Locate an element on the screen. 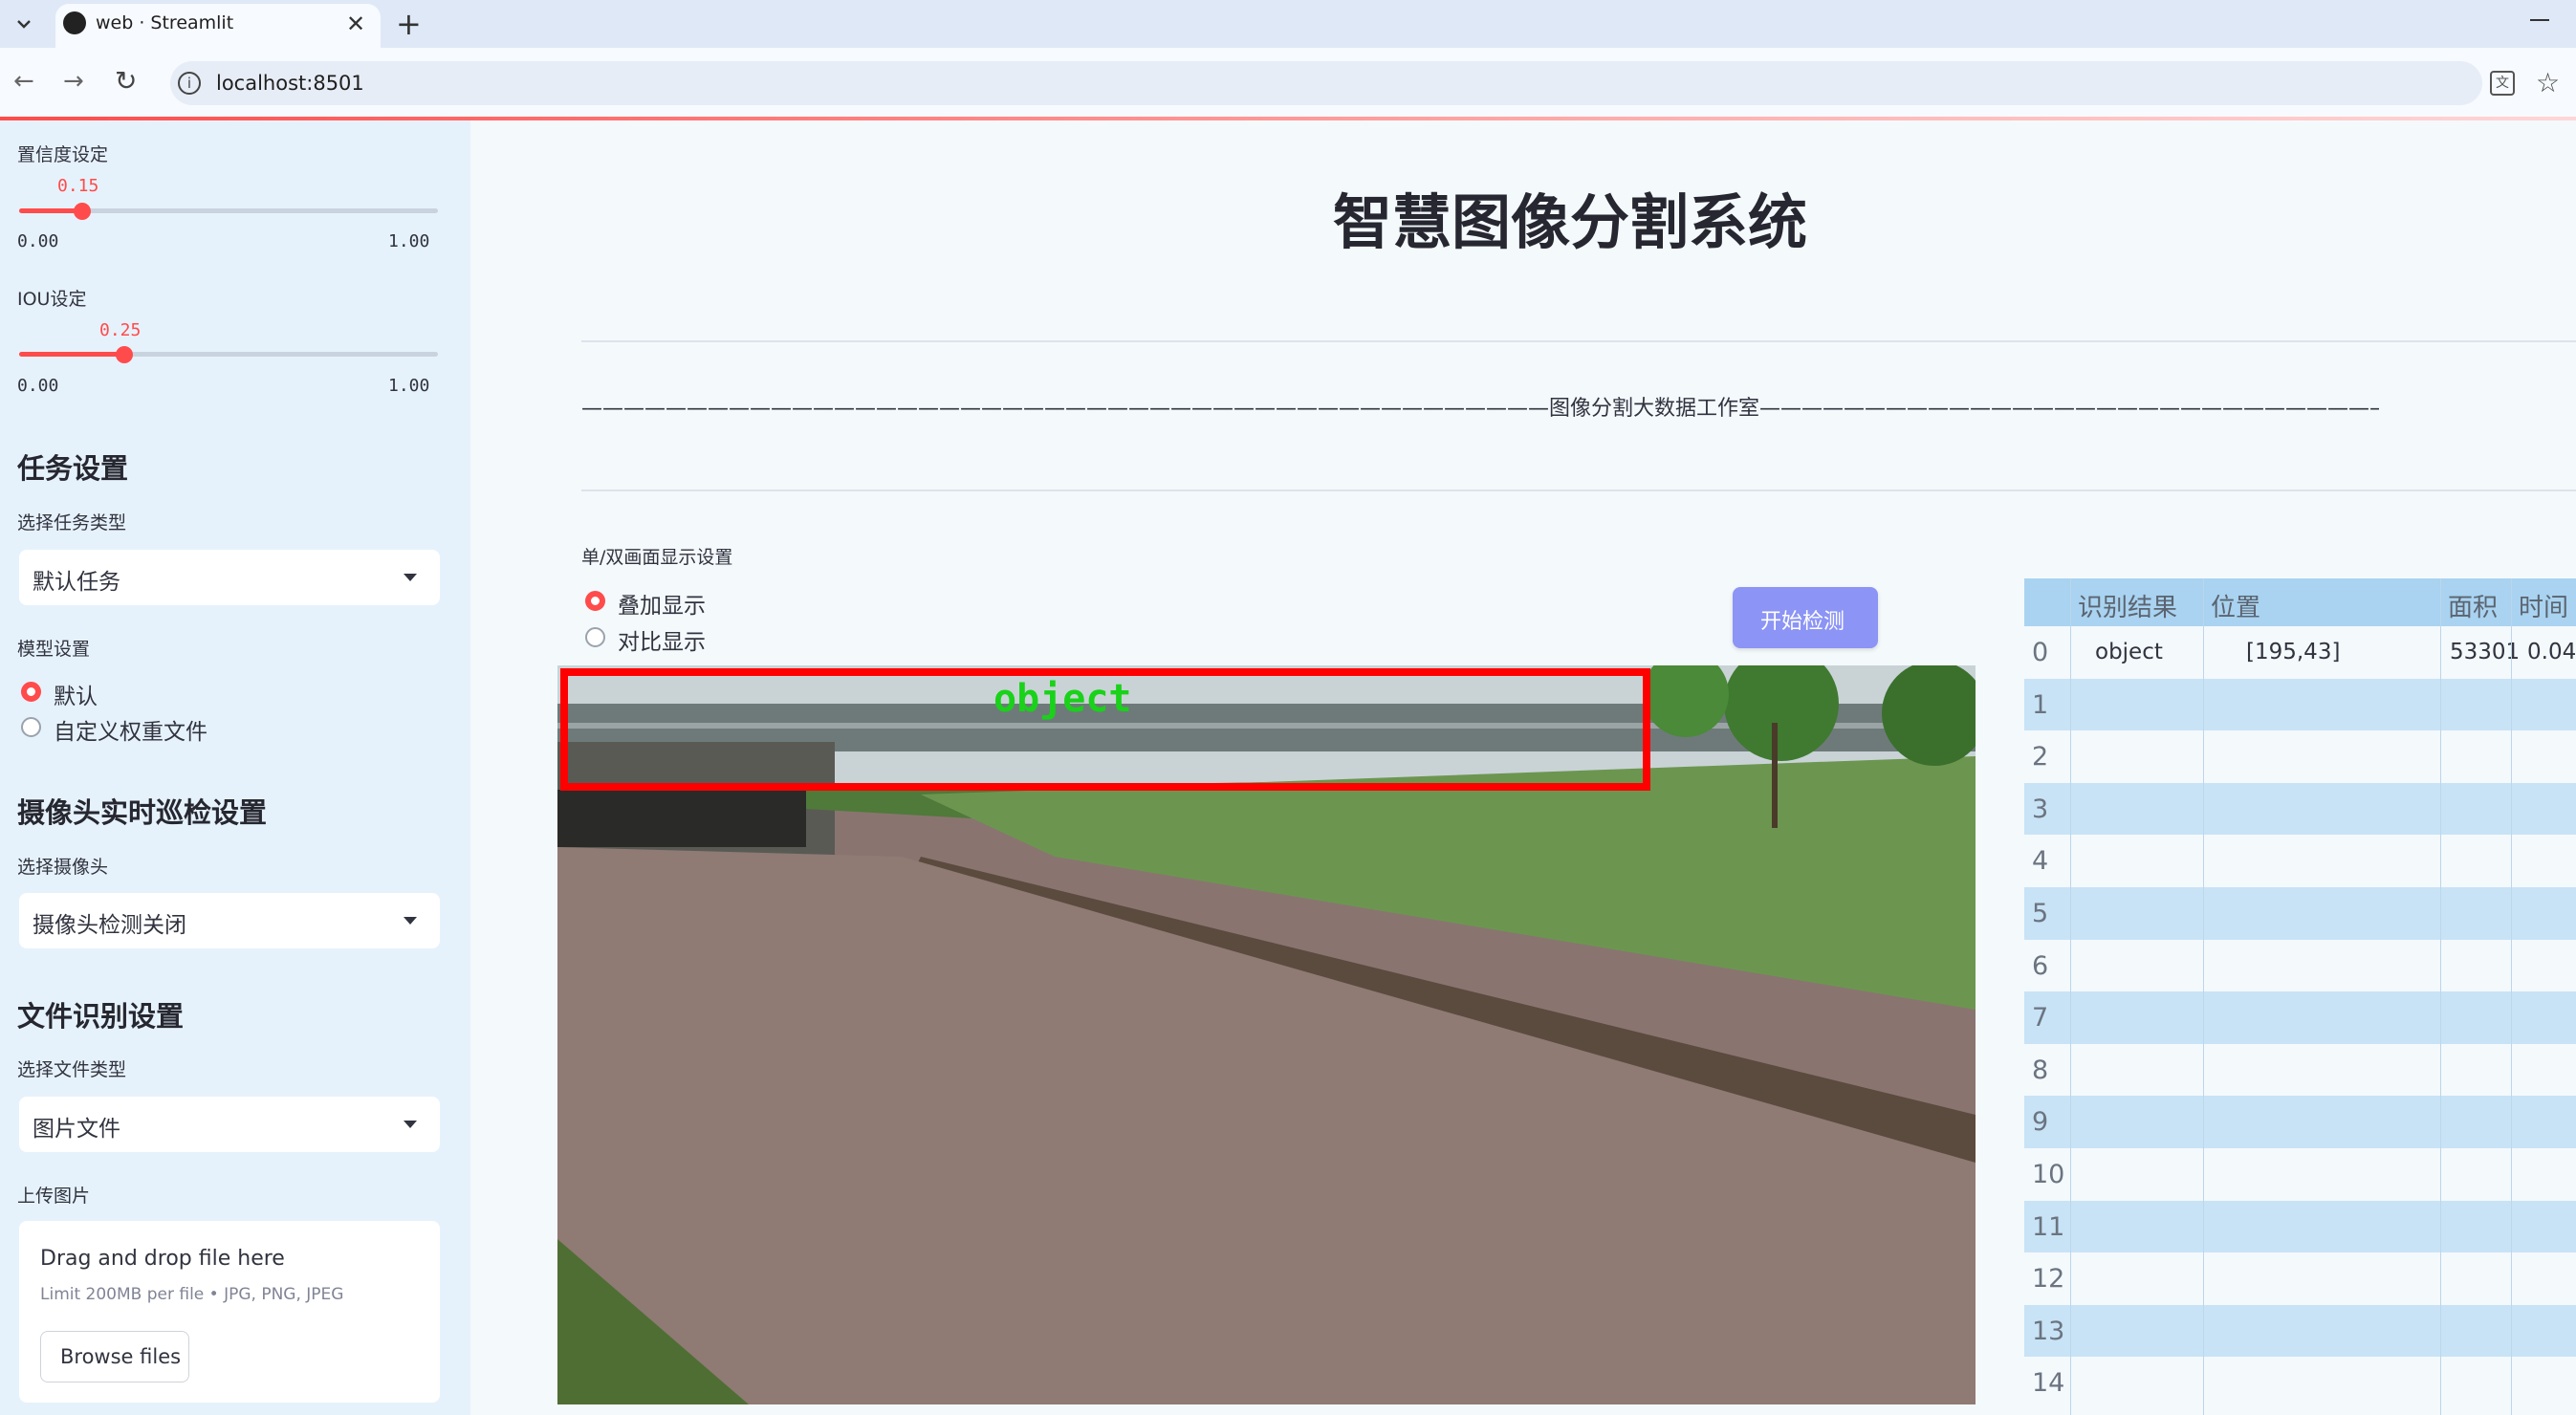 The width and height of the screenshot is (2576, 1415). table-row: 11 is located at coordinates (2300, 1226).